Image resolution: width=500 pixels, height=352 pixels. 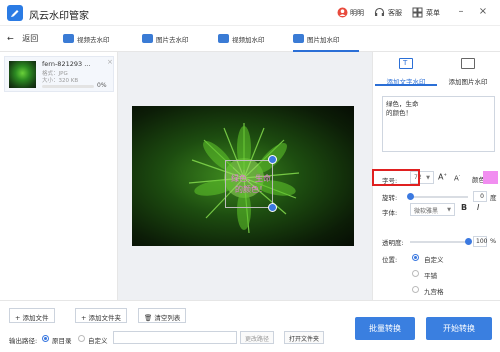 What do you see at coordinates (98, 341) in the screenshot?
I see `custom-dir-label: 自定义` at bounding box center [98, 341].